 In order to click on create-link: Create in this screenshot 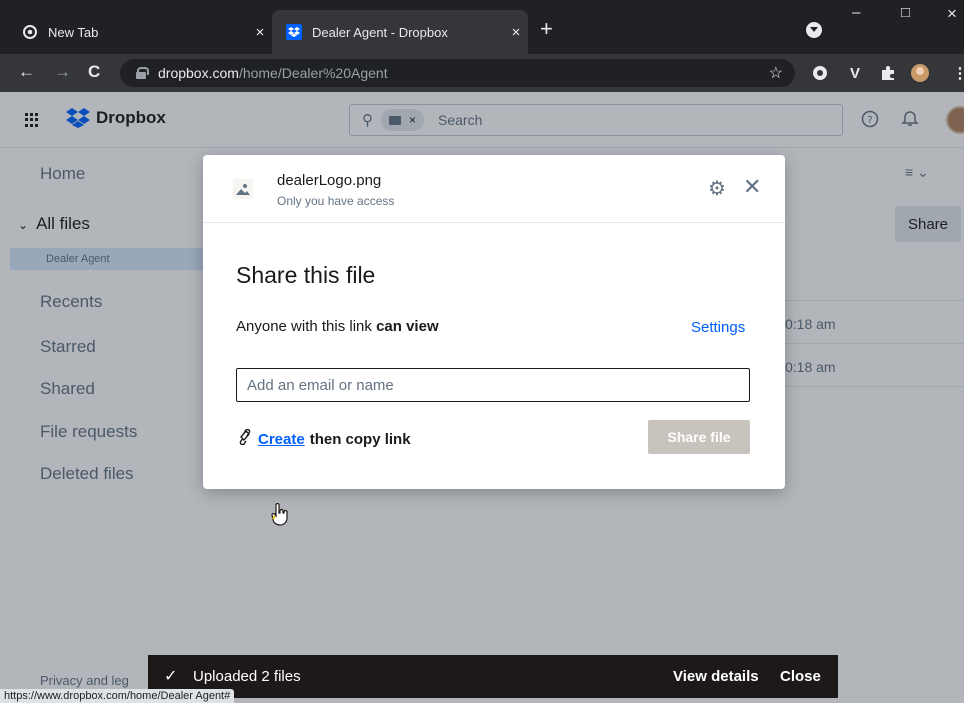, I will do `click(281, 439)`.